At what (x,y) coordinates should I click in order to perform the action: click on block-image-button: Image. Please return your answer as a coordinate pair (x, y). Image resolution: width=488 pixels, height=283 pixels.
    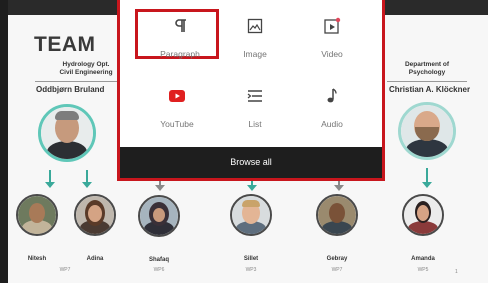
    Looking at the image, I should click on (255, 34).